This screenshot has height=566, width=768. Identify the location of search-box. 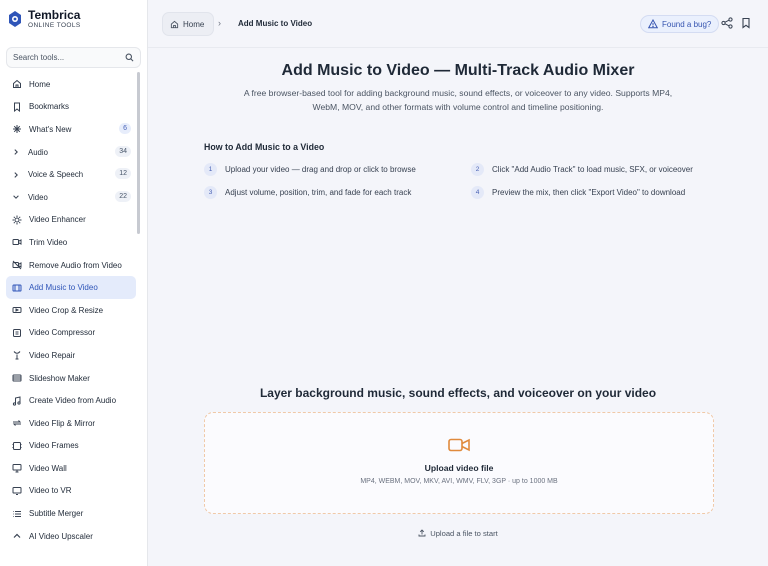
(73, 57).